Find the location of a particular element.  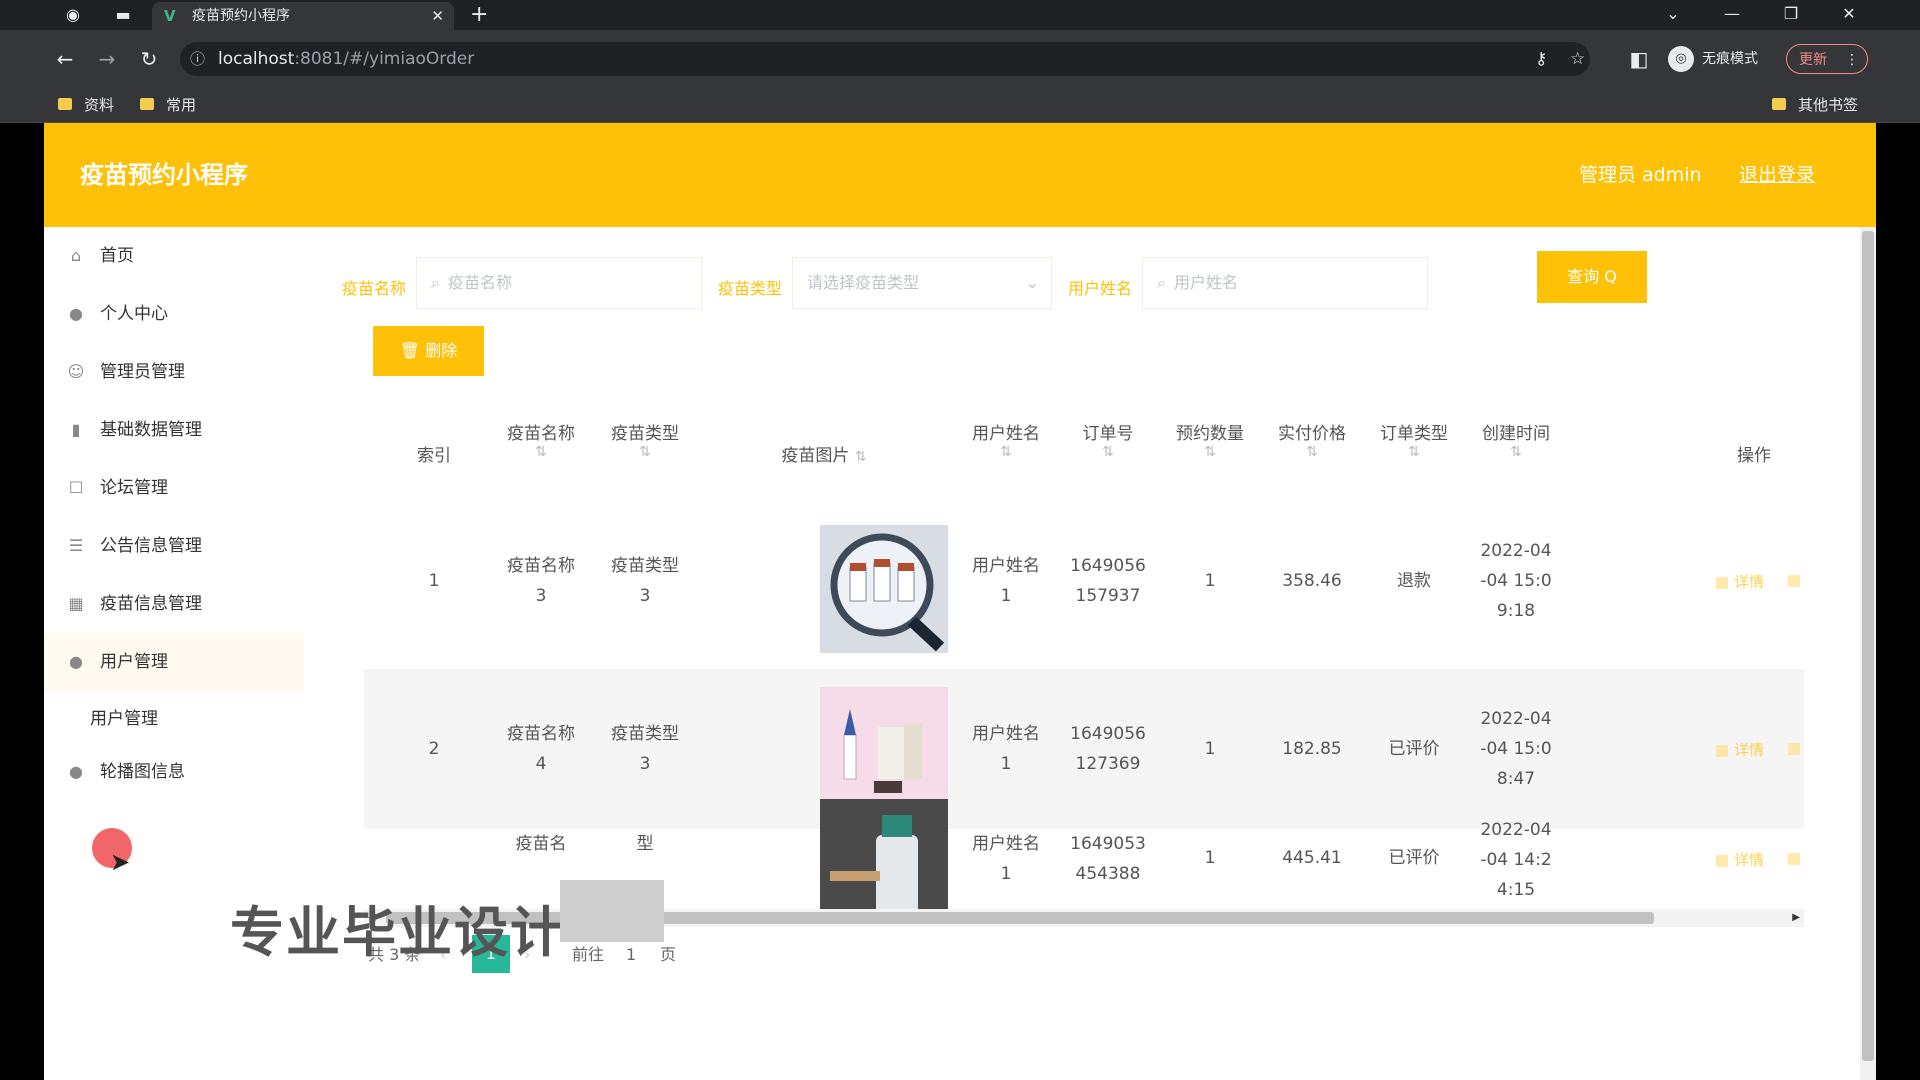

col-quantity: 预约数量 ⇅ is located at coordinates (1210, 439).